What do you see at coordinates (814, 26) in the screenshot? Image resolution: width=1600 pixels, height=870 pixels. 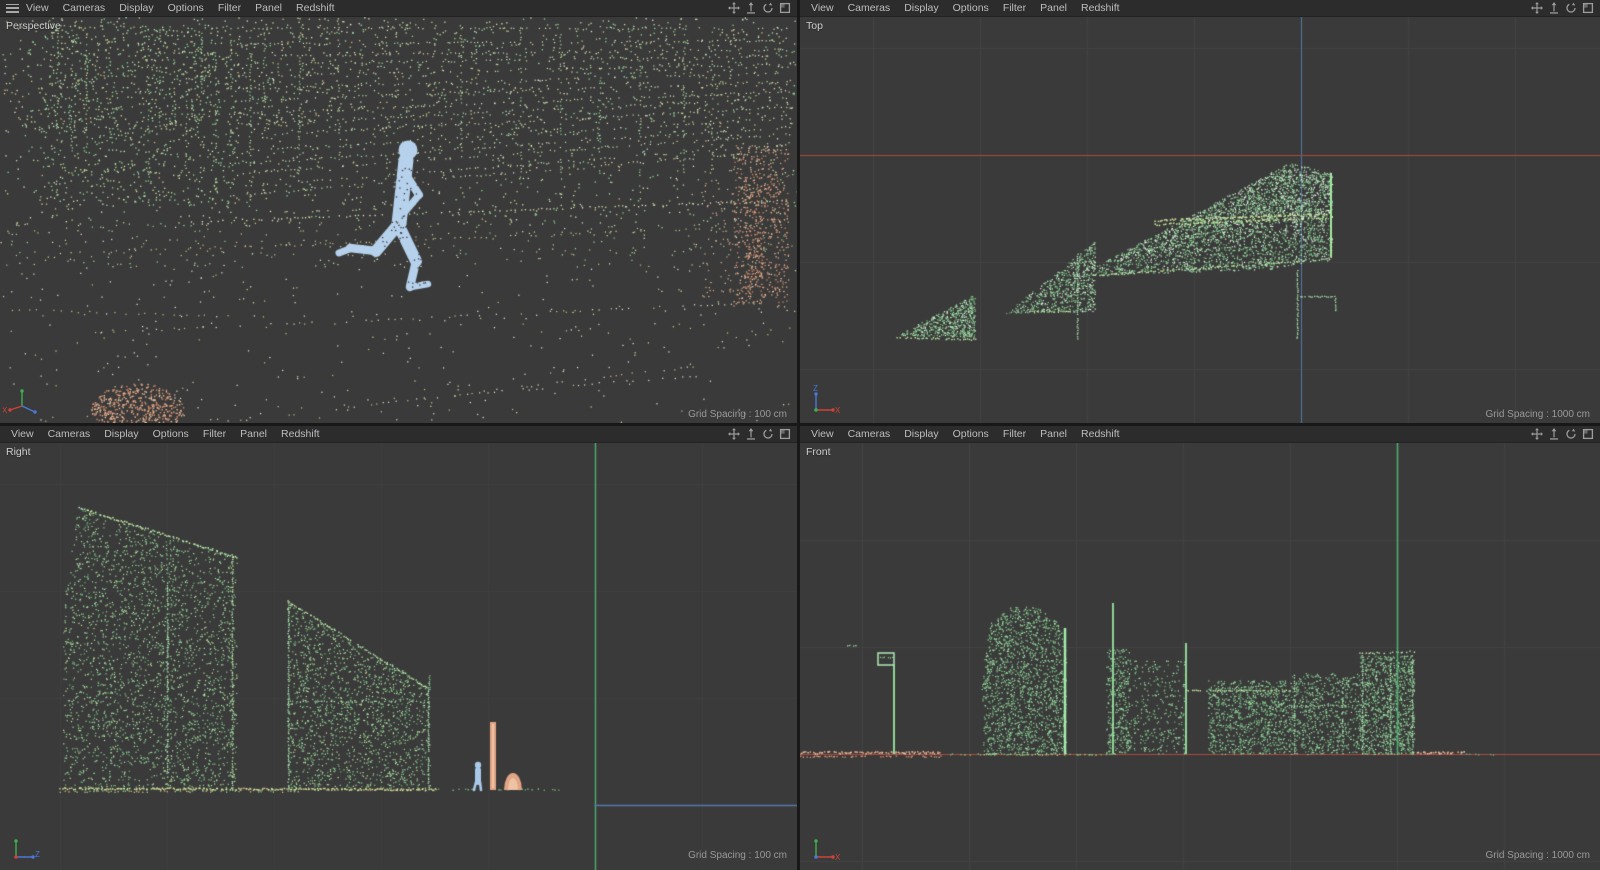 I see `viewport-label: Top` at bounding box center [814, 26].